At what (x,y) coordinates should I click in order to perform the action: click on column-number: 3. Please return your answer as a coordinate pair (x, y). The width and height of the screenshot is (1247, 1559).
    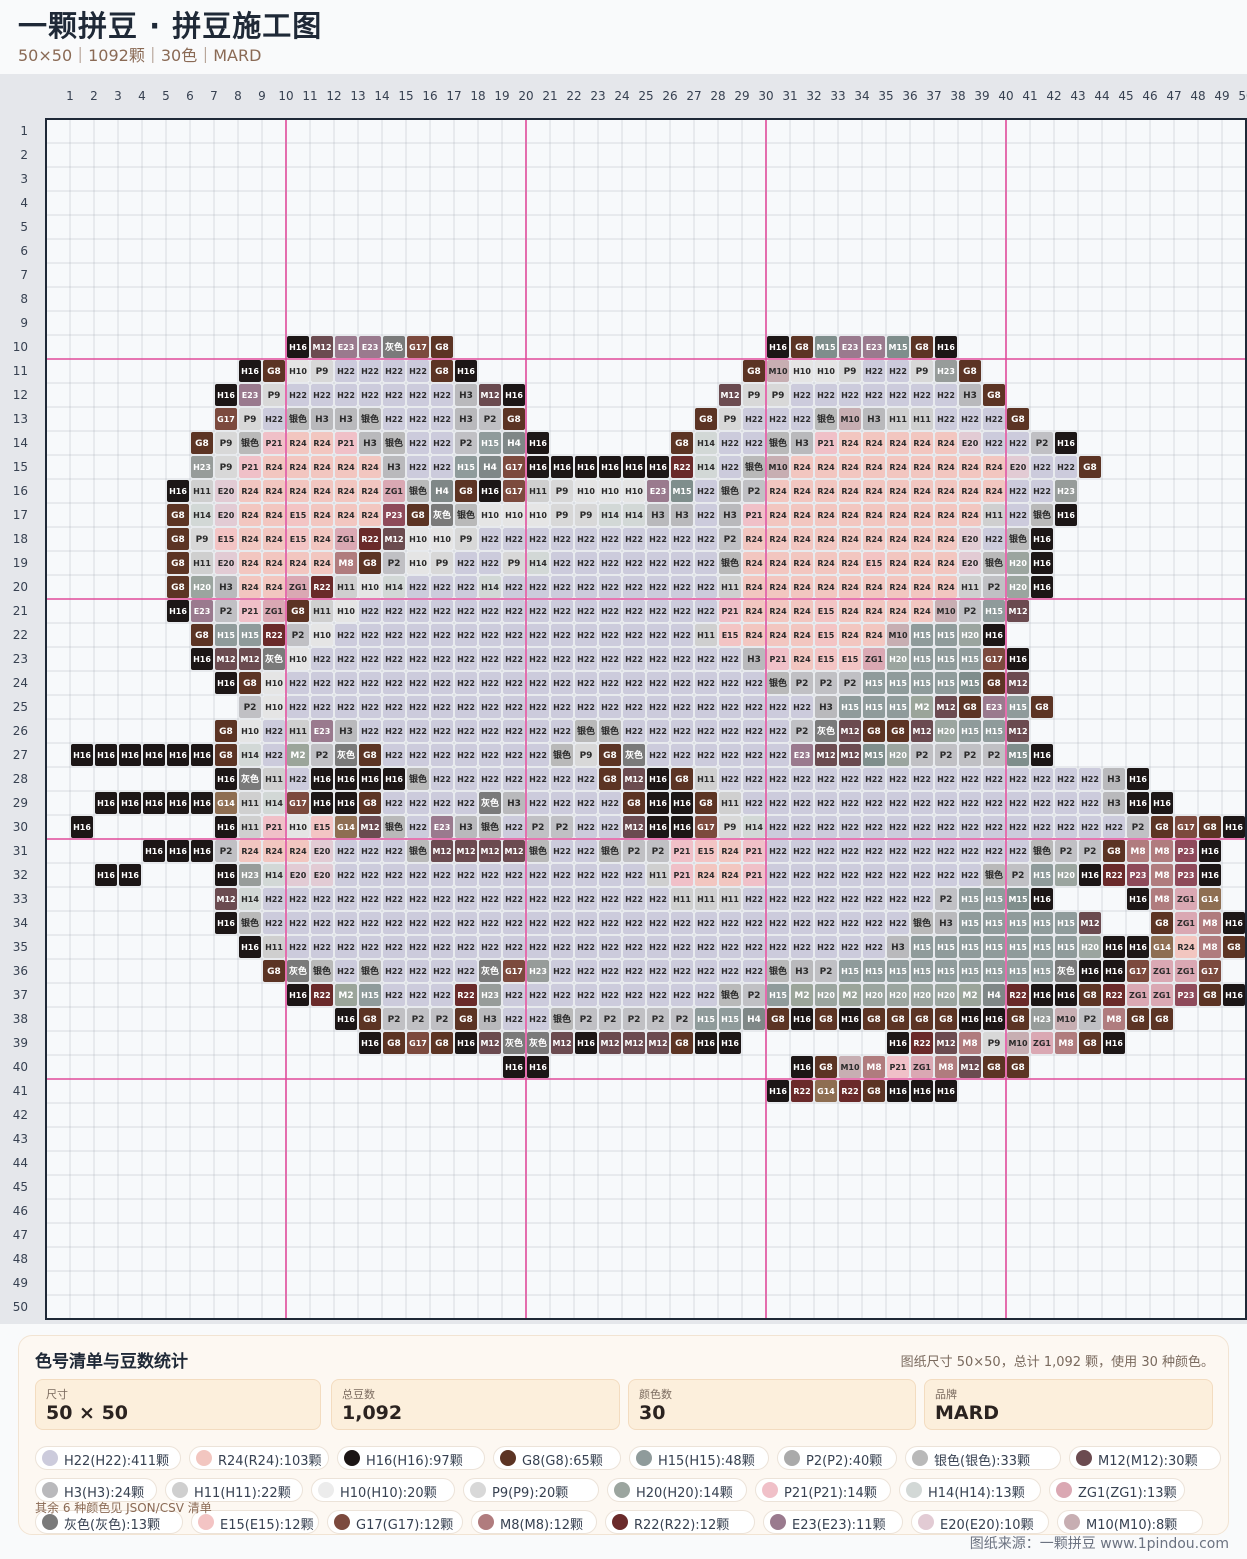
    Looking at the image, I should click on (118, 96).